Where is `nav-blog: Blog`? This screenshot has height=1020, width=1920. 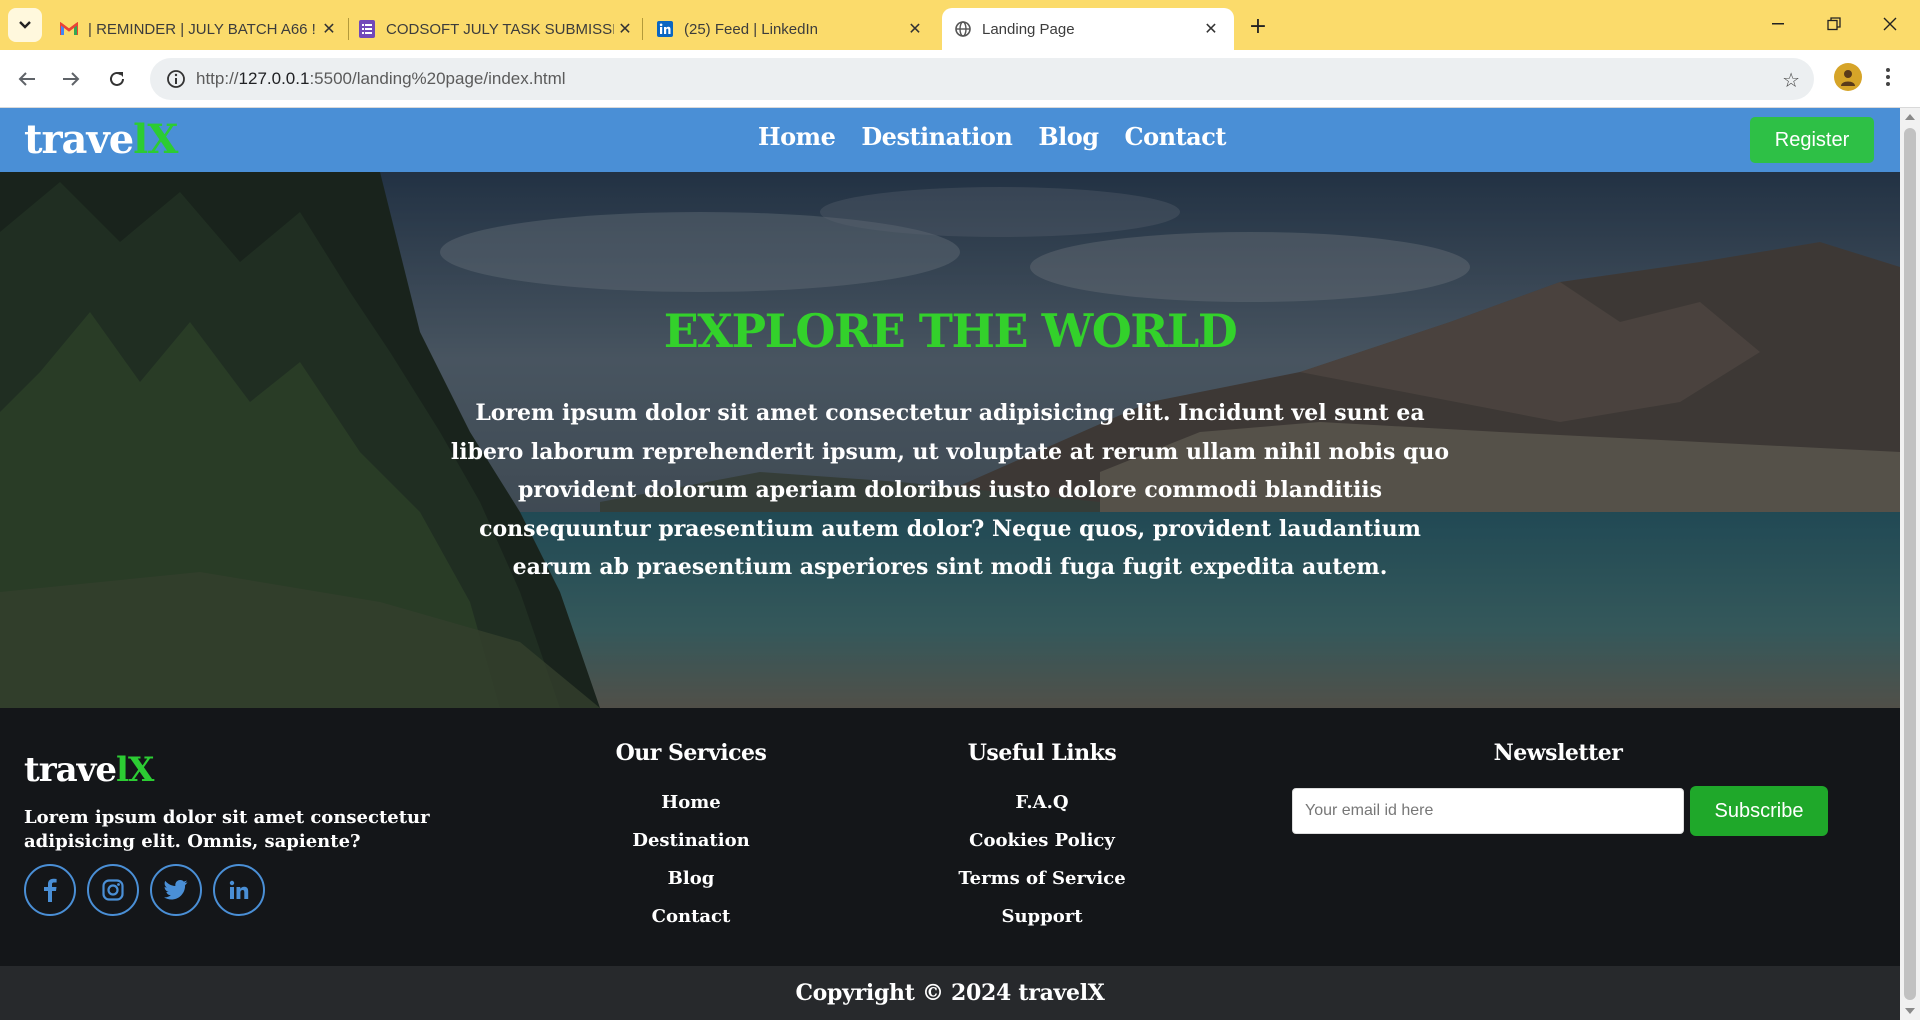
nav-blog: Blog is located at coordinates (1068, 136).